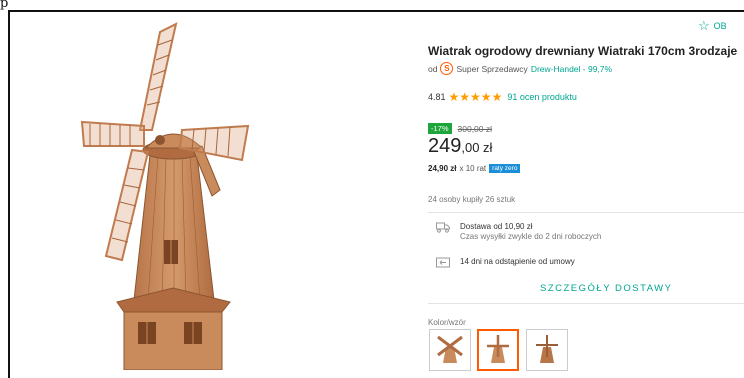 This screenshot has width=744, height=378. Describe the element at coordinates (505, 168) in the screenshot. I see `installment-badge: raty zero` at that location.